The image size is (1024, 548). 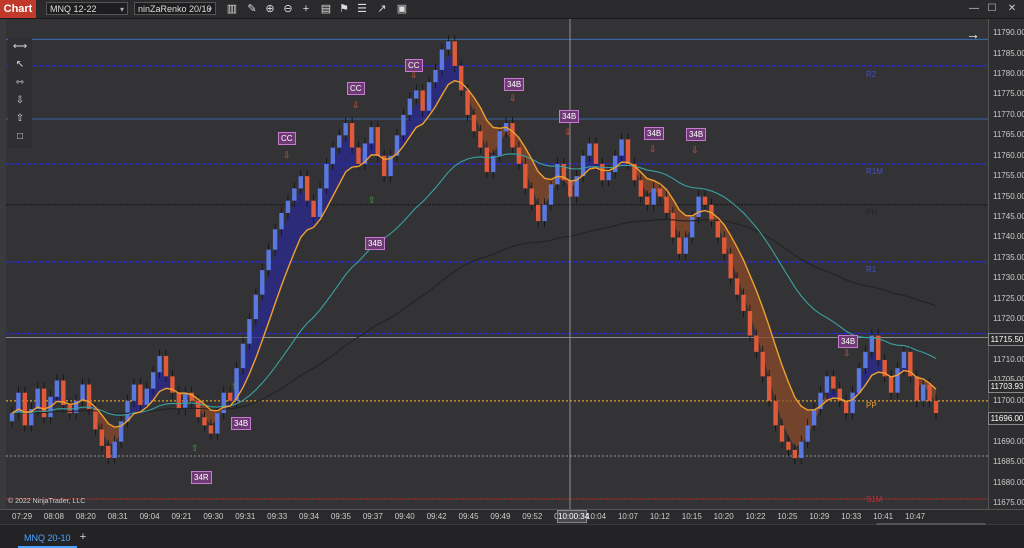 What do you see at coordinates (20, 137) in the screenshot?
I see `rectangle-icon: □` at bounding box center [20, 137].